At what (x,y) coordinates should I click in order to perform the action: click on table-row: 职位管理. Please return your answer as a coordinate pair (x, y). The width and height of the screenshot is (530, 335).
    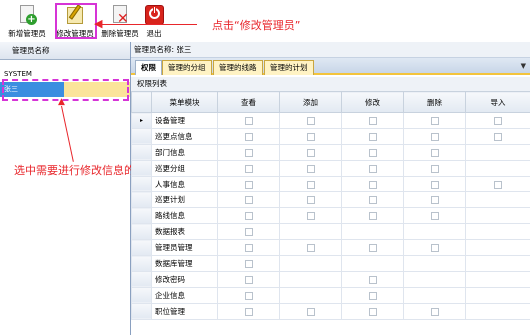
    Looking at the image, I should click on (330, 311).